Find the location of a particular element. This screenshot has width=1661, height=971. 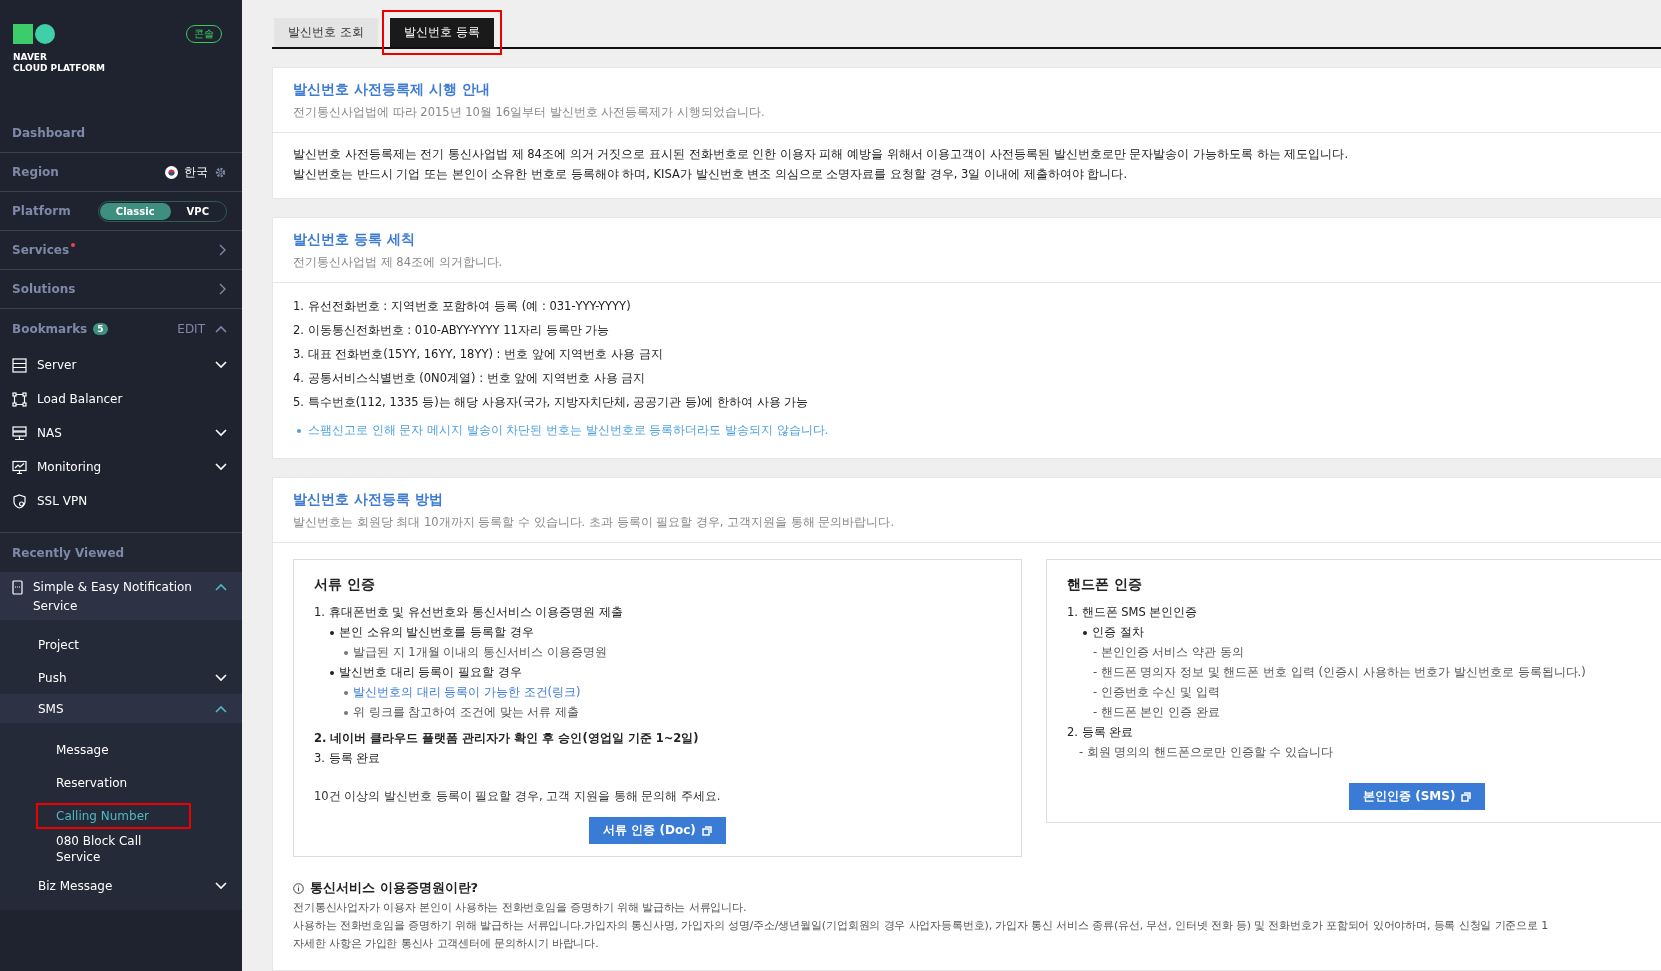

info-icon is located at coordinates (298, 888).